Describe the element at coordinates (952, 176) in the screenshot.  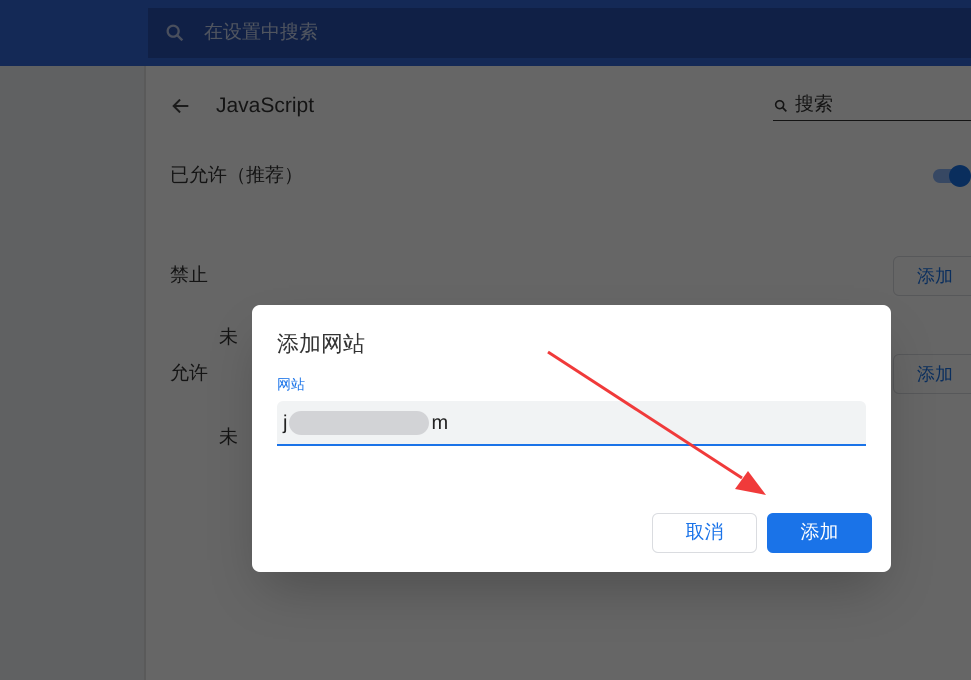
I see `toggle-switch` at that location.